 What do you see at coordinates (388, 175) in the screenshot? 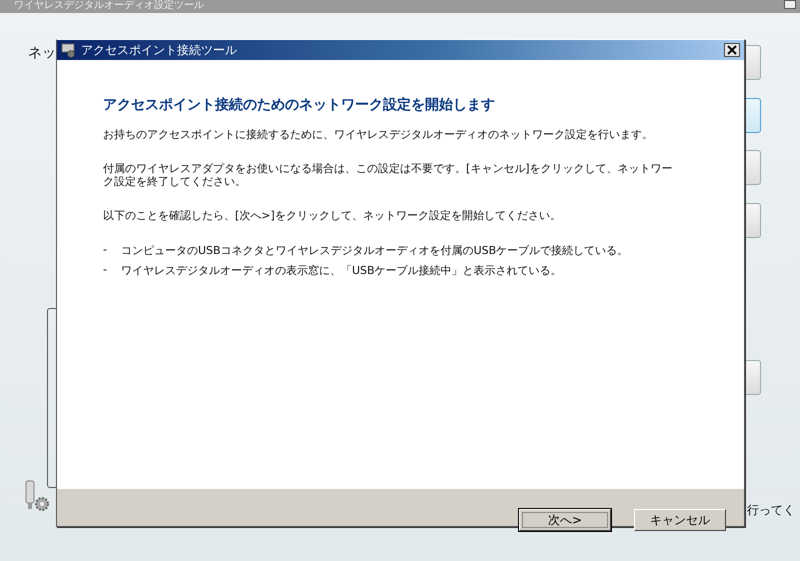
I see `body-text: 付属のワイヤレスアダプタをお使いになる場合は、この設定は不要です。[キャンセル]をクリックして、ネットワーク設定を終了してください。` at bounding box center [388, 175].